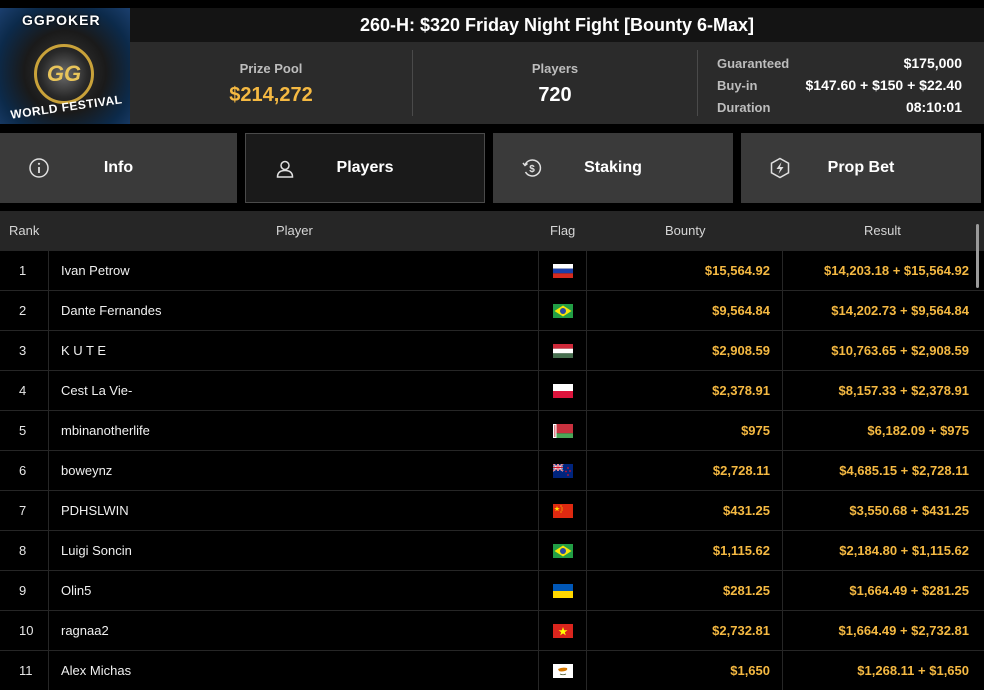 The height and width of the screenshot is (690, 984). What do you see at coordinates (61, 20) in the screenshot?
I see `logo-top-text: GGPOKER` at bounding box center [61, 20].